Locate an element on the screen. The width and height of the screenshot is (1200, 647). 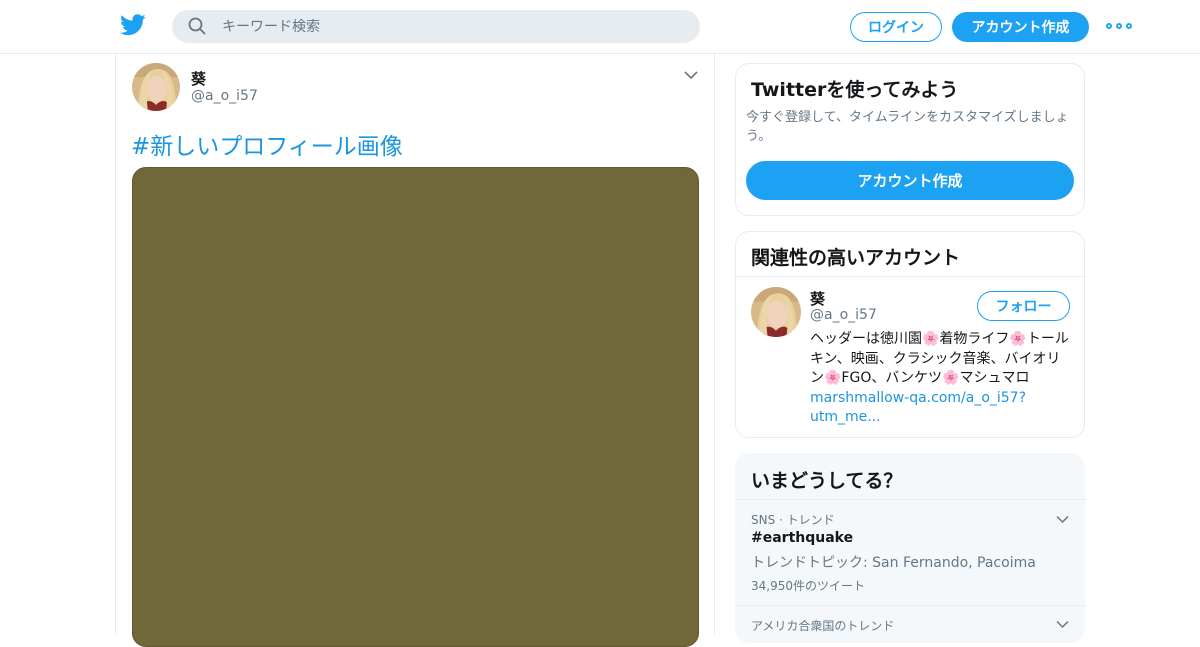
related-account-handle: @a_o_i57 is located at coordinates (843, 315).